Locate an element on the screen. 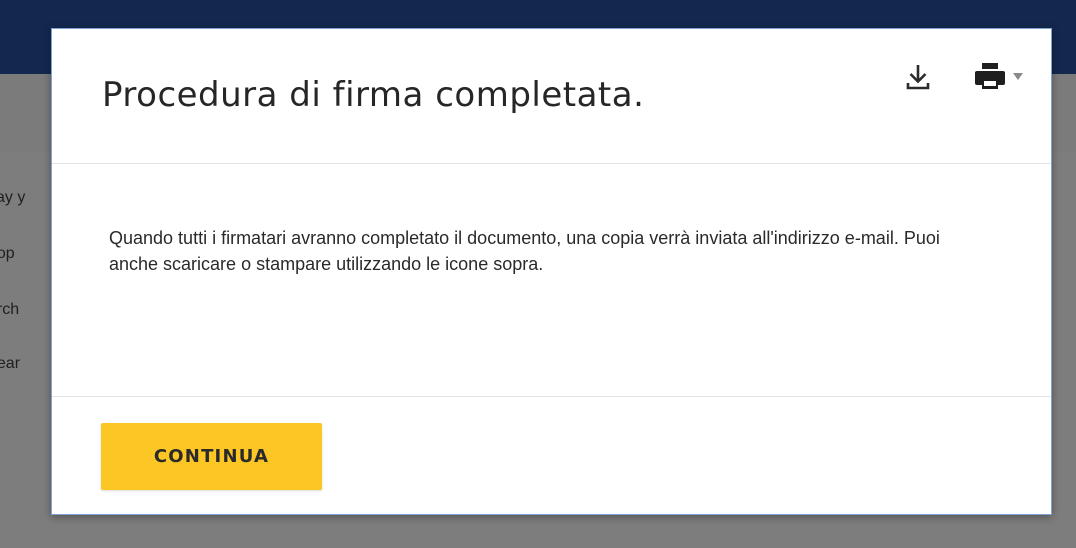  print-menu-button is located at coordinates (998, 77).